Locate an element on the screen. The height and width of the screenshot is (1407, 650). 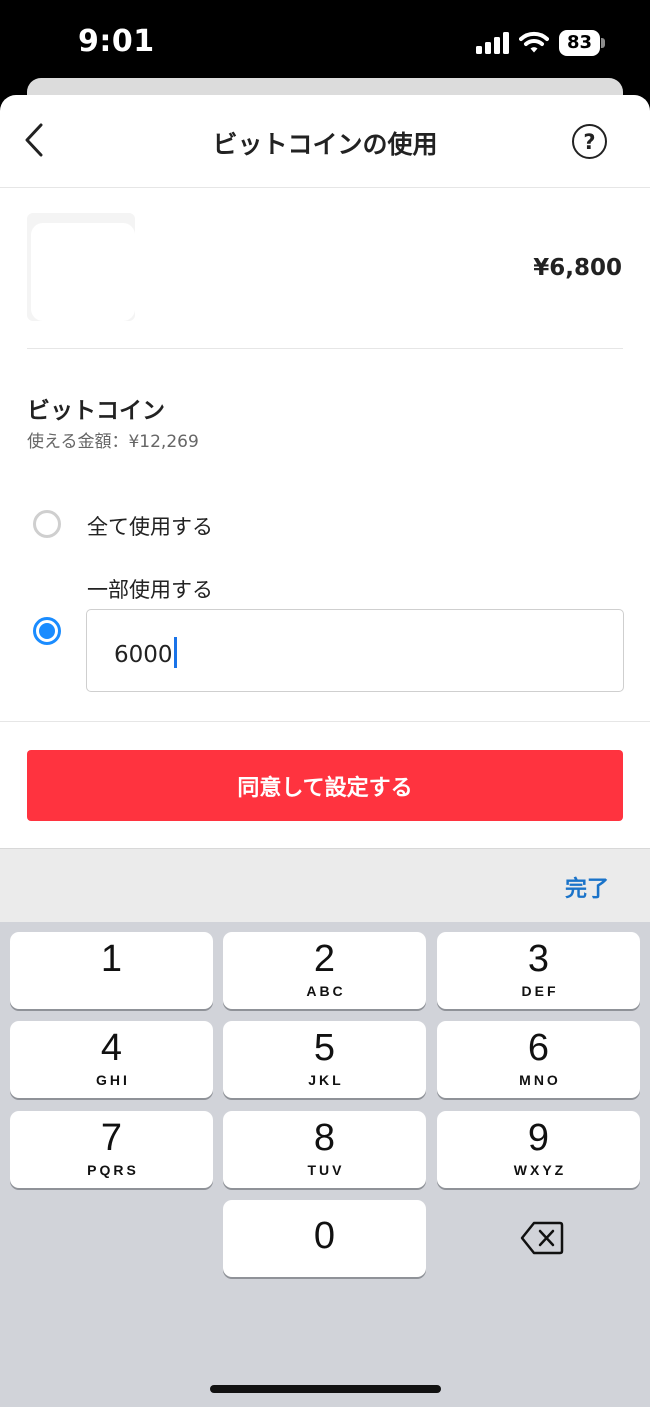
key-9: 9 WXYZ is located at coordinates (538, 1149).